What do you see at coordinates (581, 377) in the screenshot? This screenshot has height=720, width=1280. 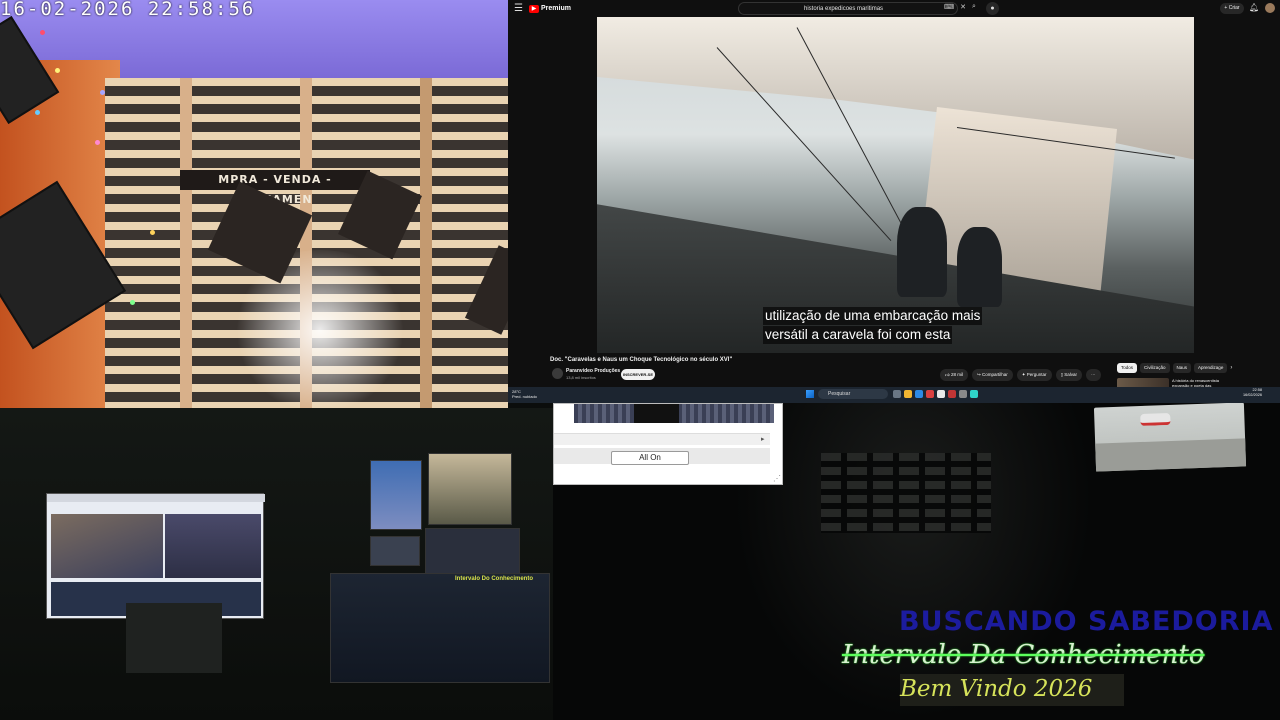 I see `channel-subscribers: 13,8 mil inscritos` at bounding box center [581, 377].